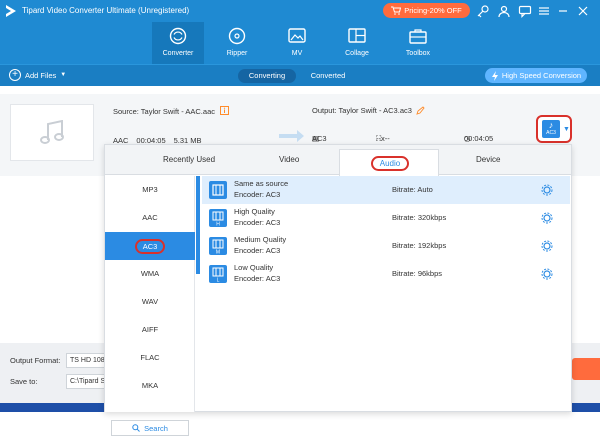 This screenshot has width=600, height=436. Describe the element at coordinates (357, 35) in the screenshot. I see `collage-icon` at that location.